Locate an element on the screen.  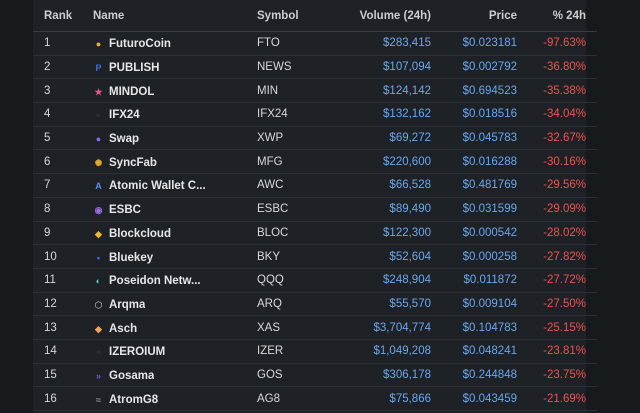
coin-name-label: SyncFab is located at coordinates (133, 163).